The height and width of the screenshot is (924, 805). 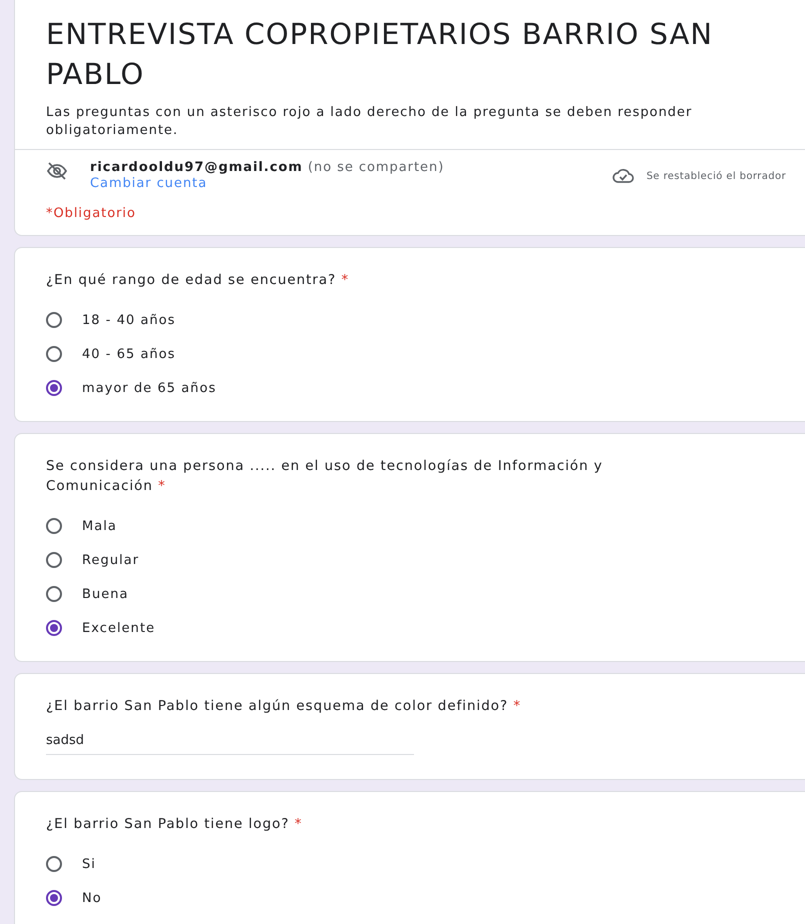 What do you see at coordinates (89, 864) in the screenshot?
I see `option-label: Si` at bounding box center [89, 864].